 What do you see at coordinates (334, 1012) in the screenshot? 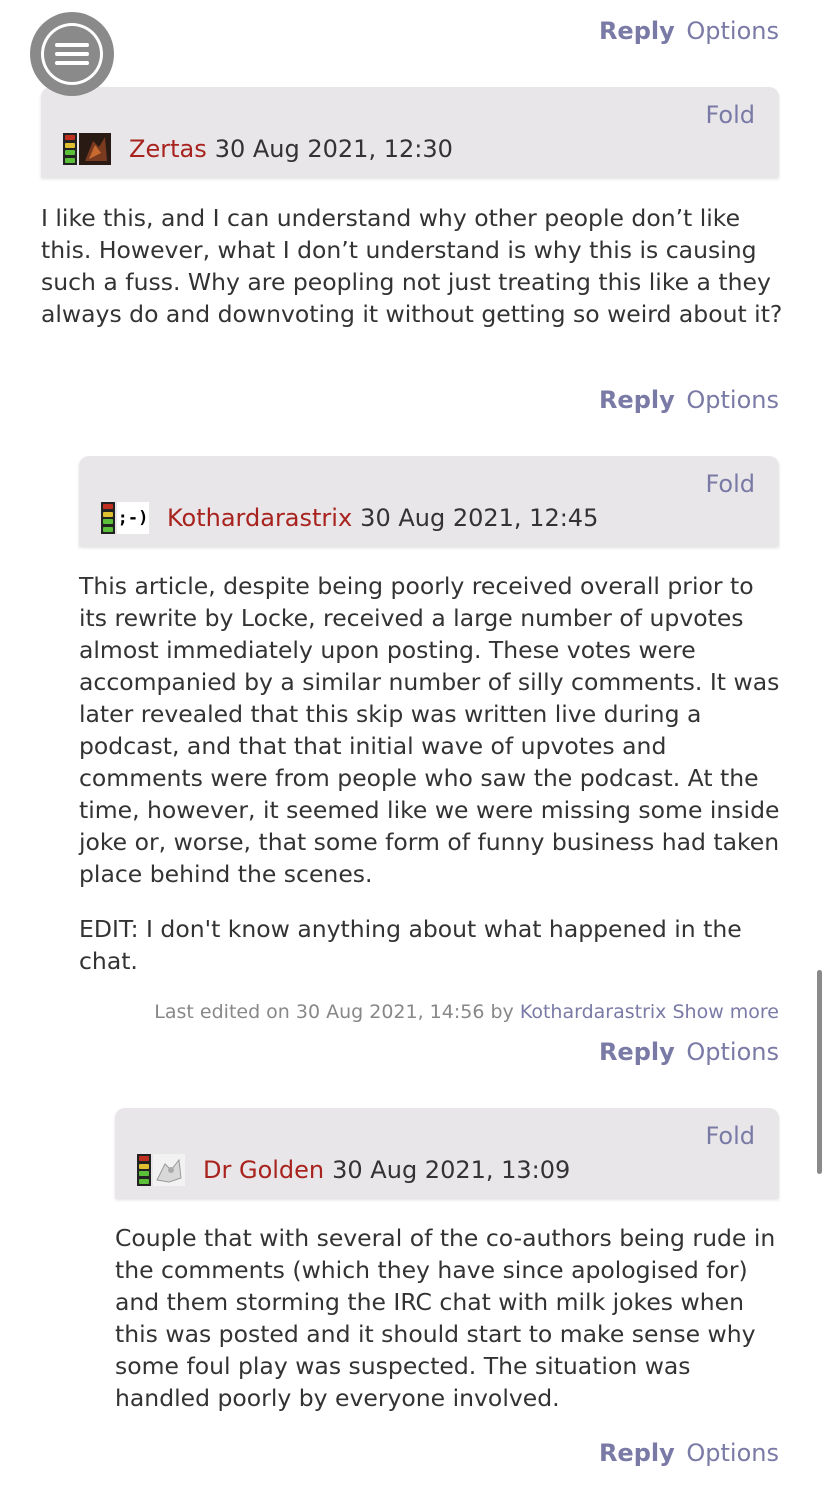
I see `last-edited-text: Last edited on 30 Aug 2021, 14:56 by` at bounding box center [334, 1012].